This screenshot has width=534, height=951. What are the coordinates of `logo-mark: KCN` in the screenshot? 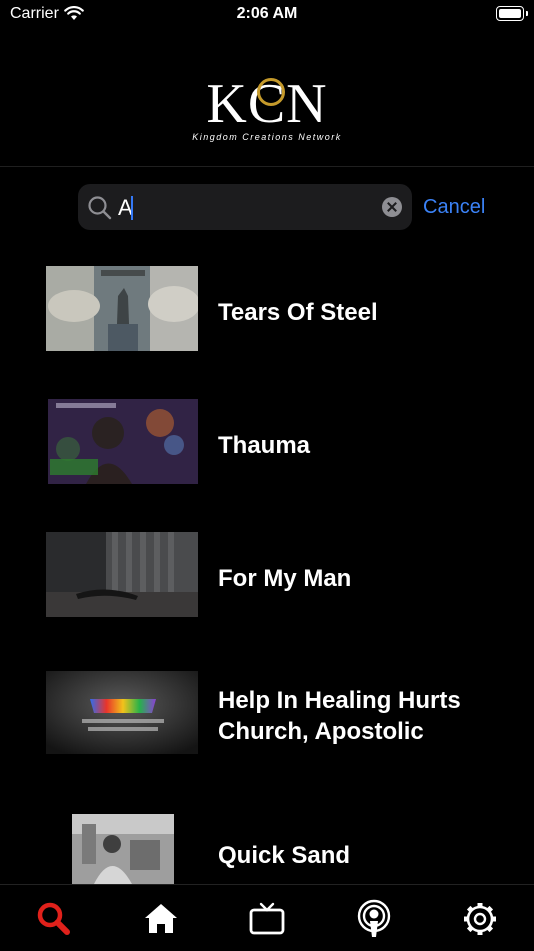 It's located at (267, 104).